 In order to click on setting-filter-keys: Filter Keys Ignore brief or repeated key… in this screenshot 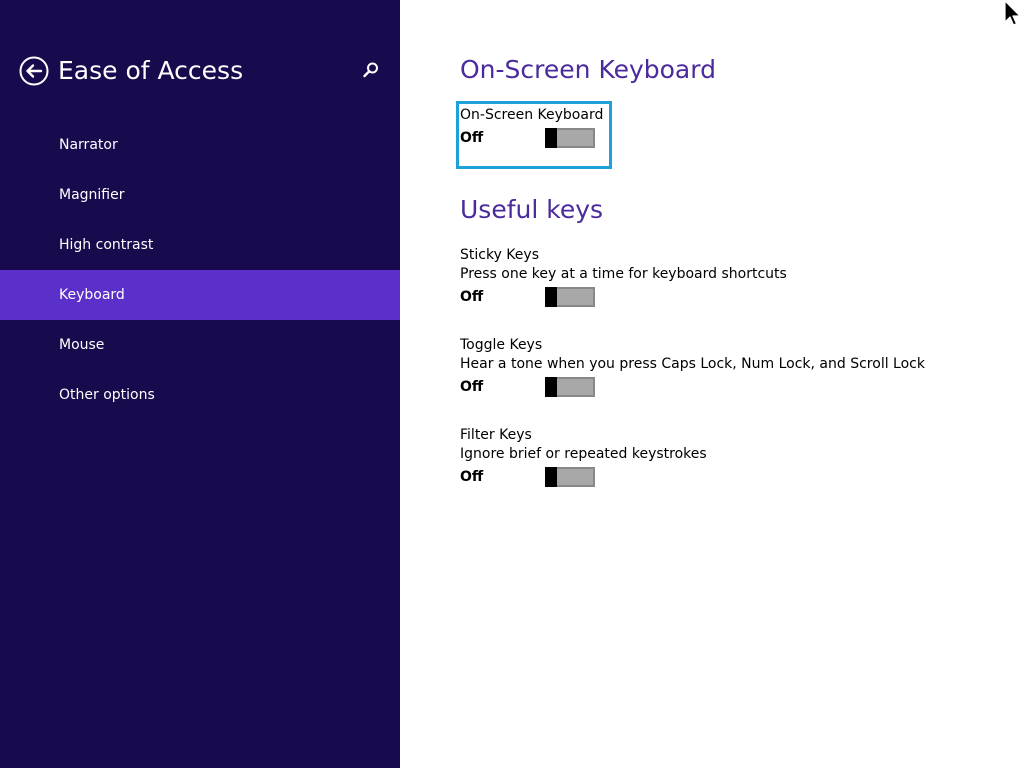, I will do `click(700, 457)`.